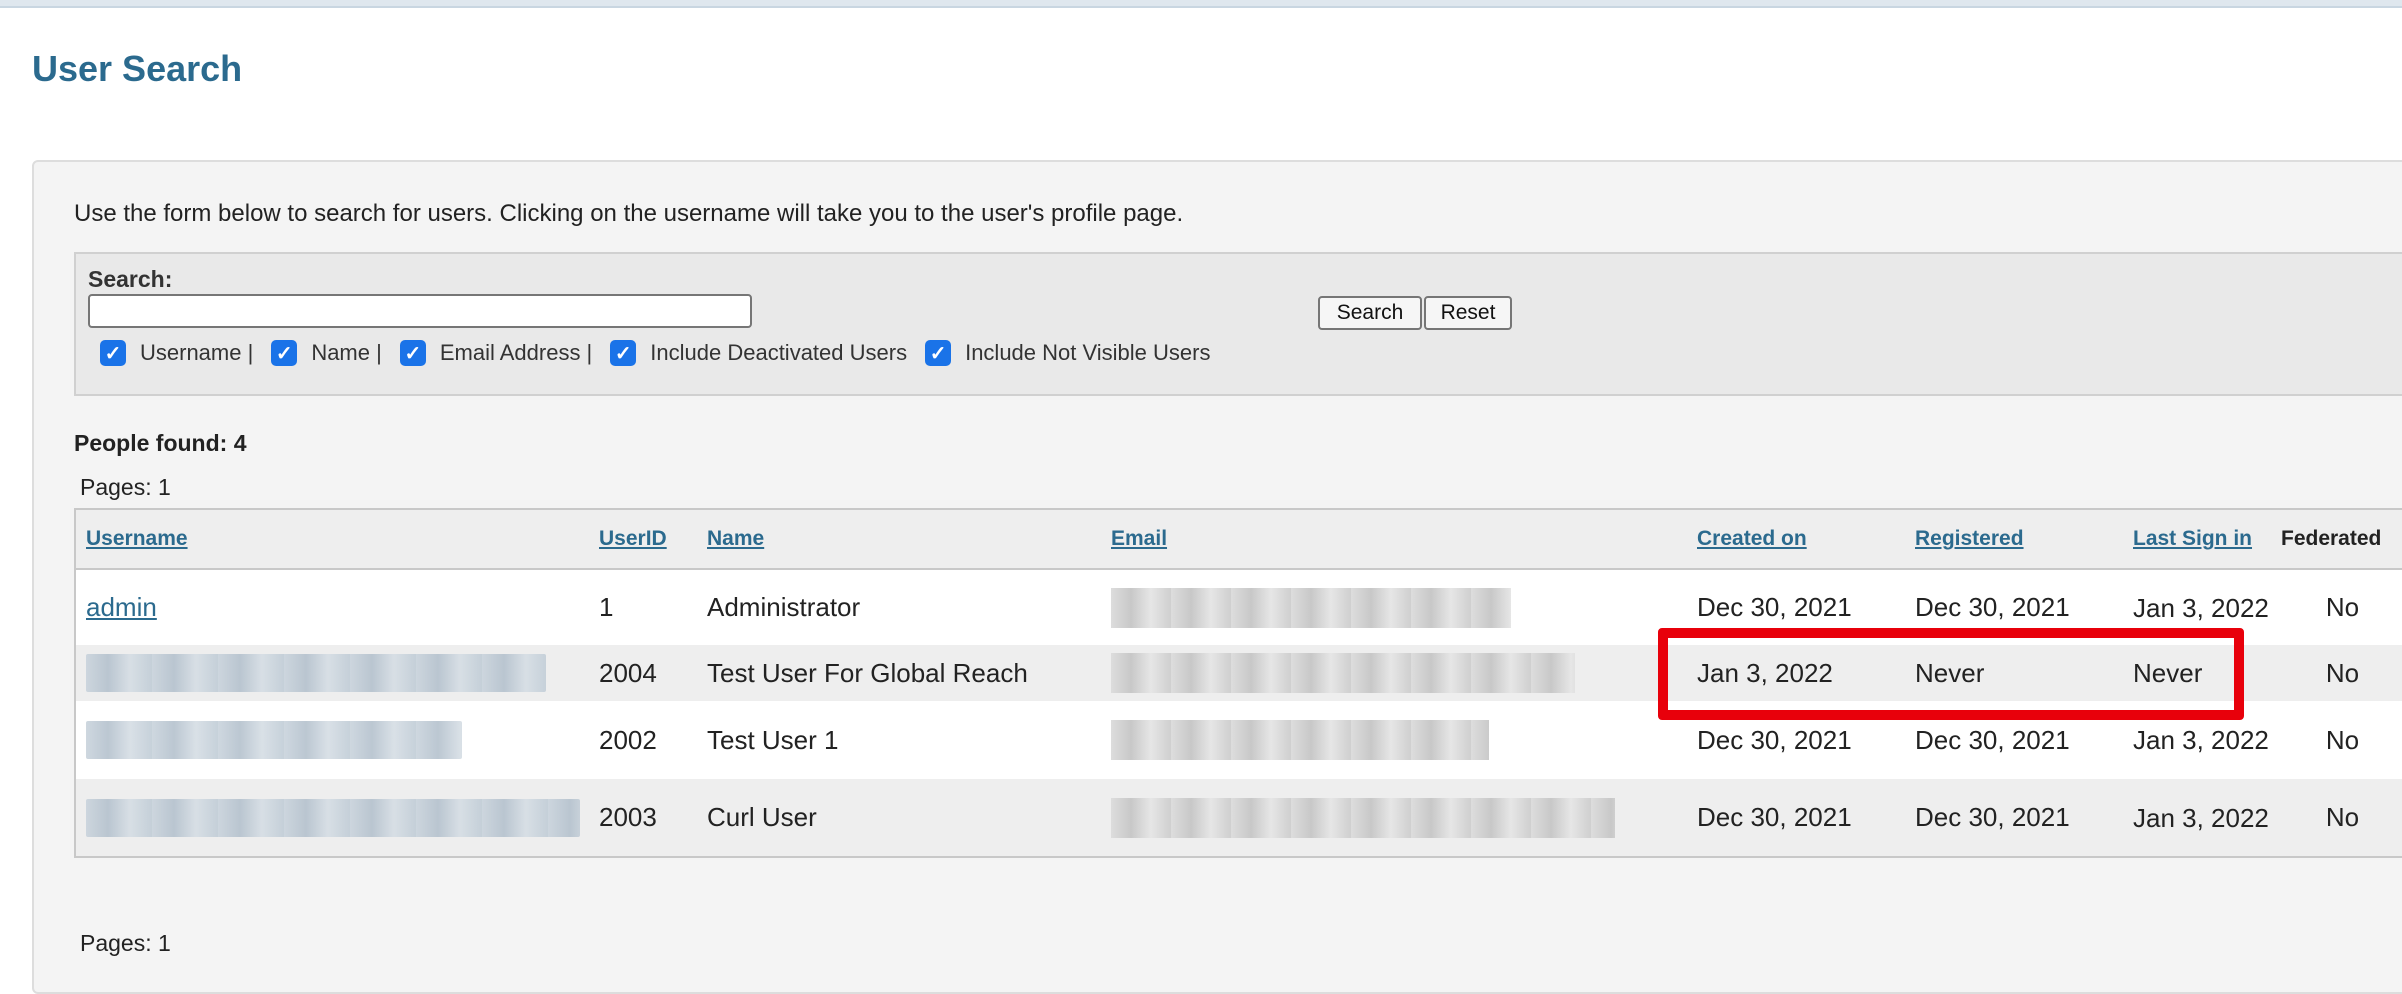  I want to click on page-title: User Search, so click(137, 68).